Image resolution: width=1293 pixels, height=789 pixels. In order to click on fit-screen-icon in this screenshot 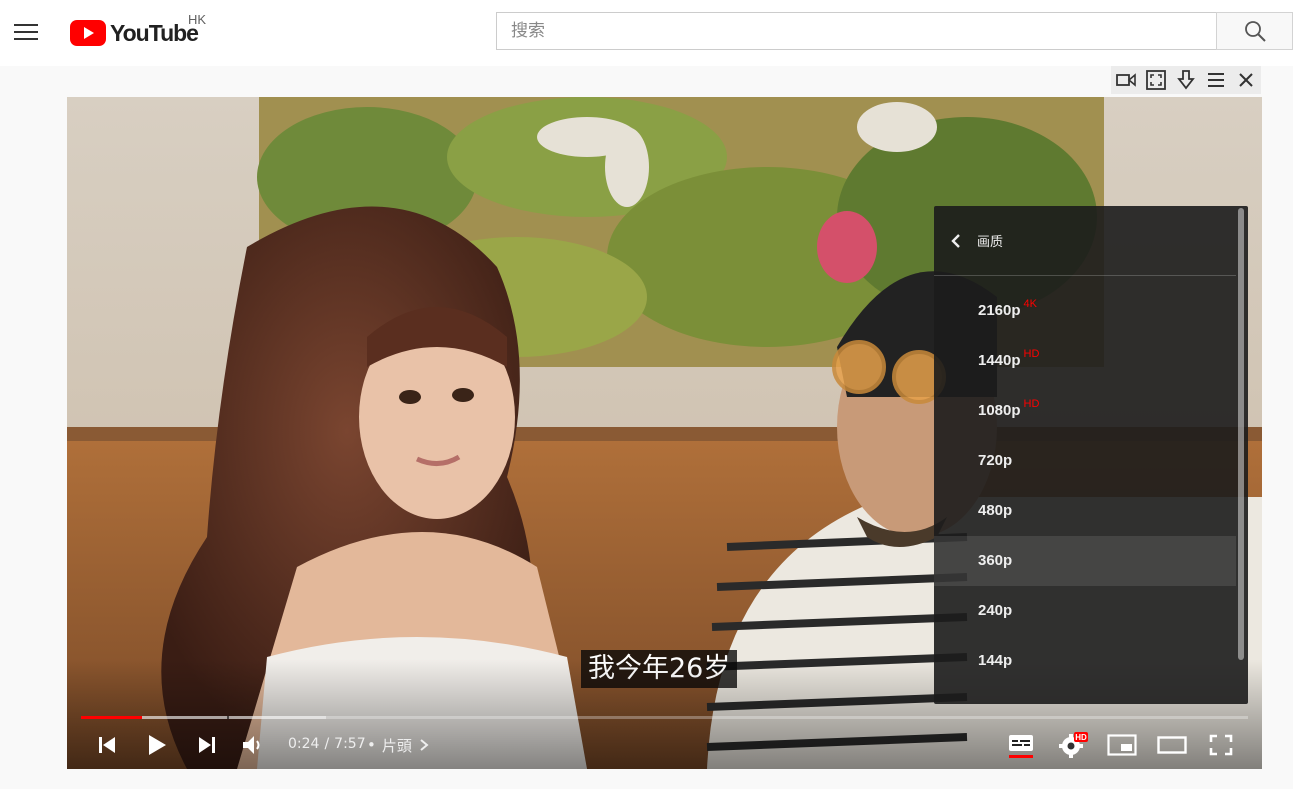, I will do `click(1156, 80)`.